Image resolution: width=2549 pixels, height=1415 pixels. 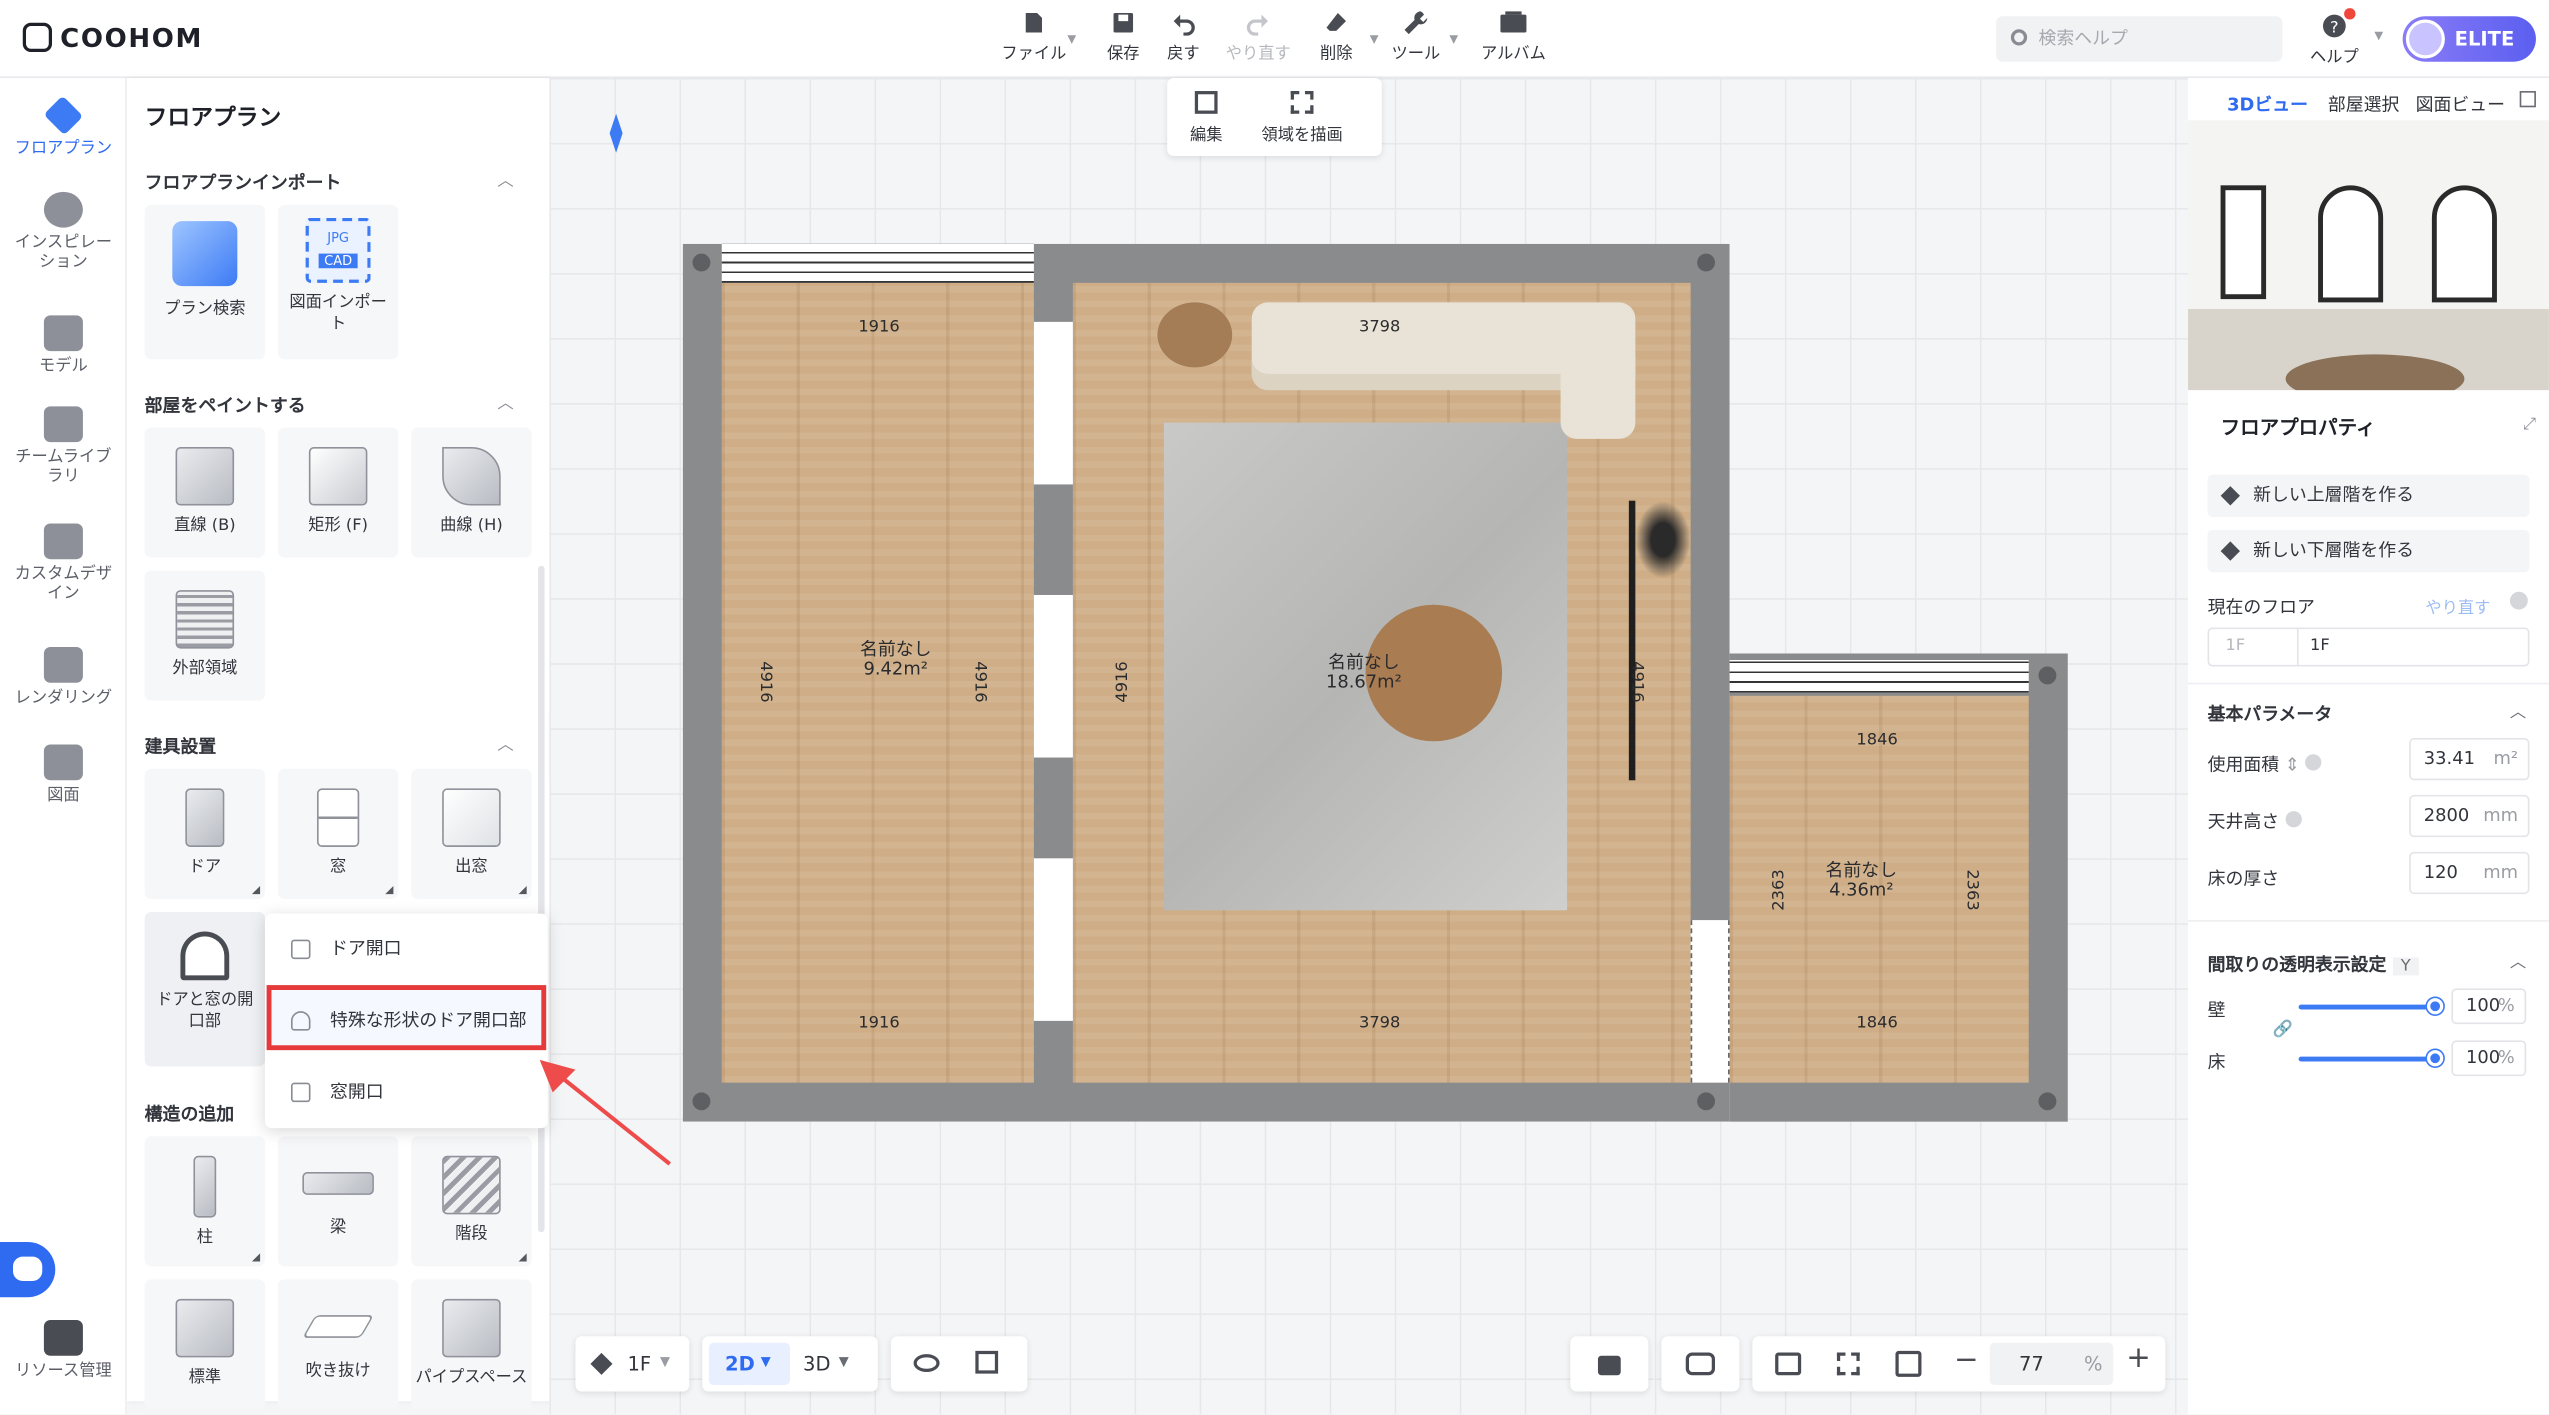 I want to click on expand-icon: ⤢, so click(x=2529, y=425).